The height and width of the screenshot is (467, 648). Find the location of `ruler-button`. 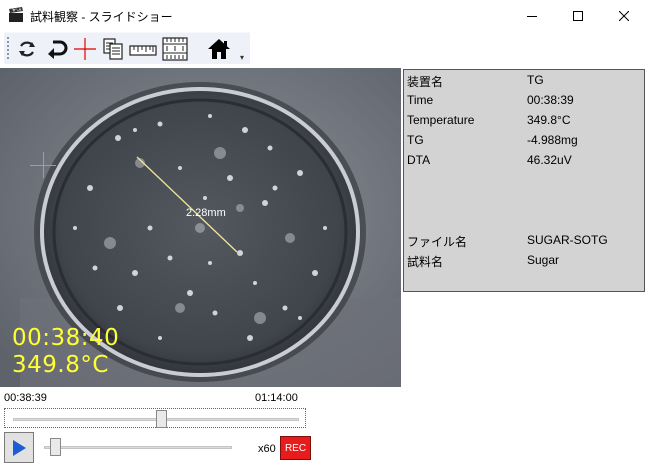

ruler-button is located at coordinates (143, 49).